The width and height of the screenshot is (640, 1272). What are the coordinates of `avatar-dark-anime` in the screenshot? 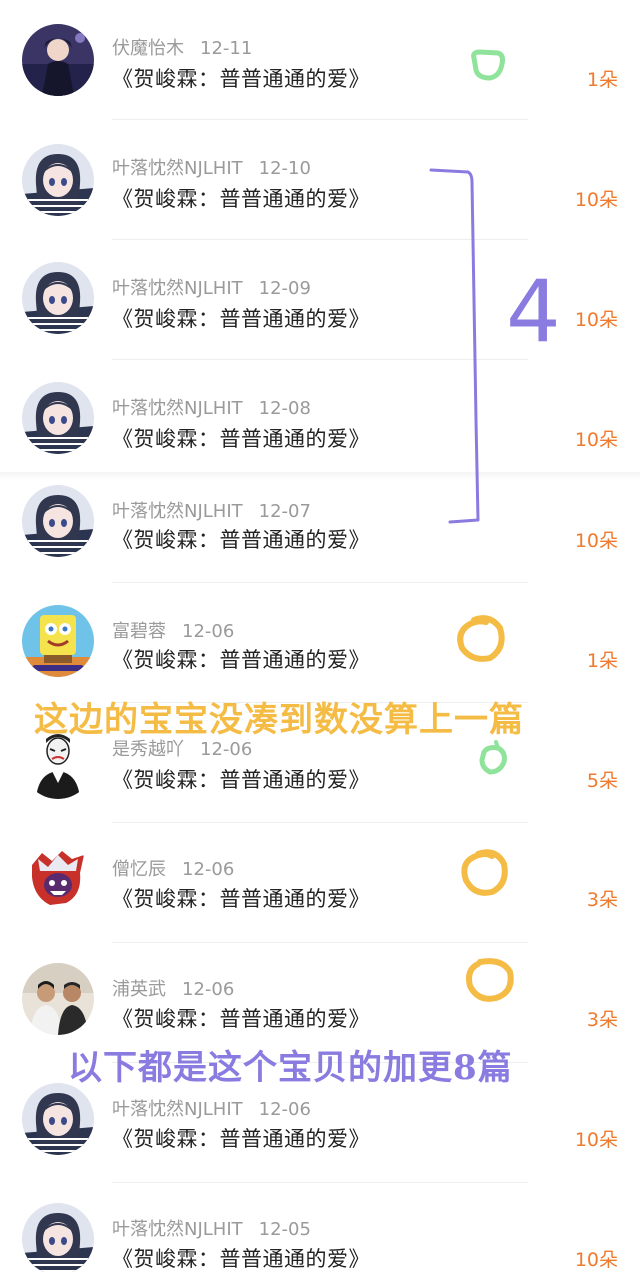 It's located at (58, 60).